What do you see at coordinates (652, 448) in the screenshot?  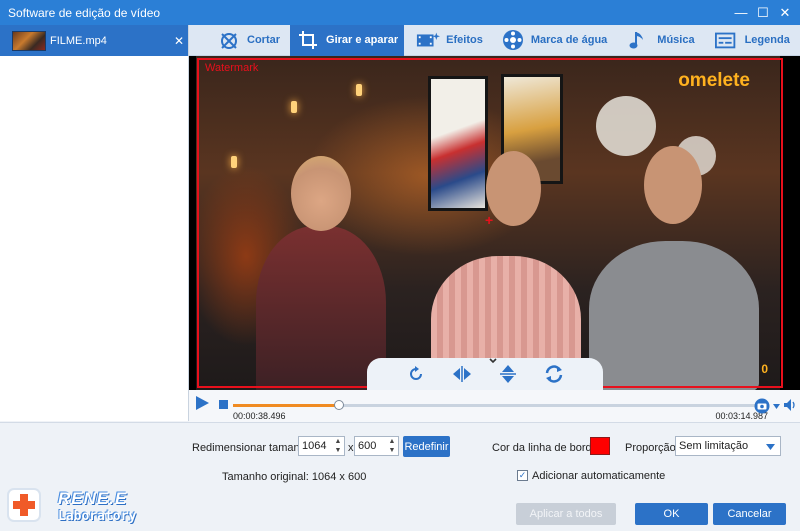 I see `ratio-label: Proporção:` at bounding box center [652, 448].